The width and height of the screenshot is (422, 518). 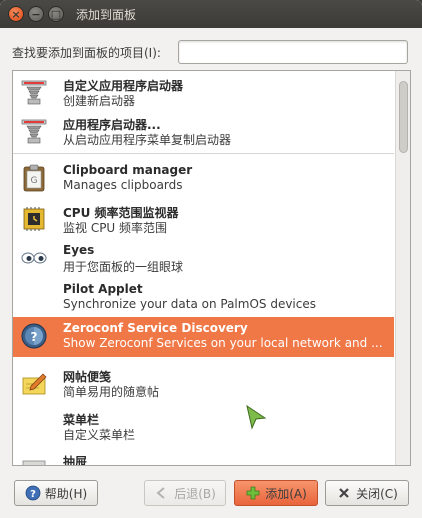 What do you see at coordinates (34, 462) in the screenshot?
I see `drawer-icon` at bounding box center [34, 462].